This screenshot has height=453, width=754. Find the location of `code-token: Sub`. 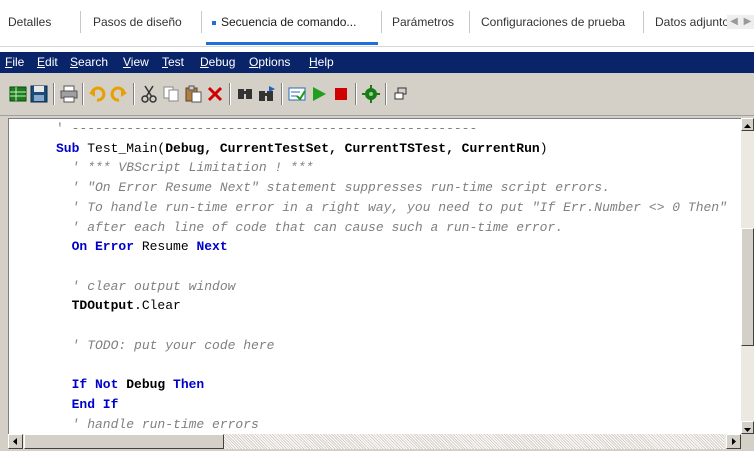

code-token: Sub is located at coordinates (72, 148).